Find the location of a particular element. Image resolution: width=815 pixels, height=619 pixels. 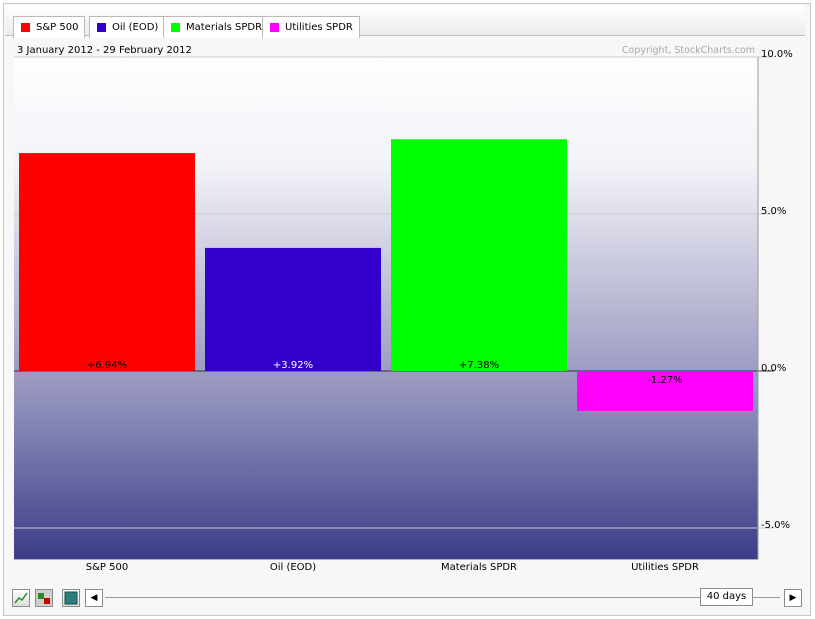

data-label: +3.92% is located at coordinates (293, 365).